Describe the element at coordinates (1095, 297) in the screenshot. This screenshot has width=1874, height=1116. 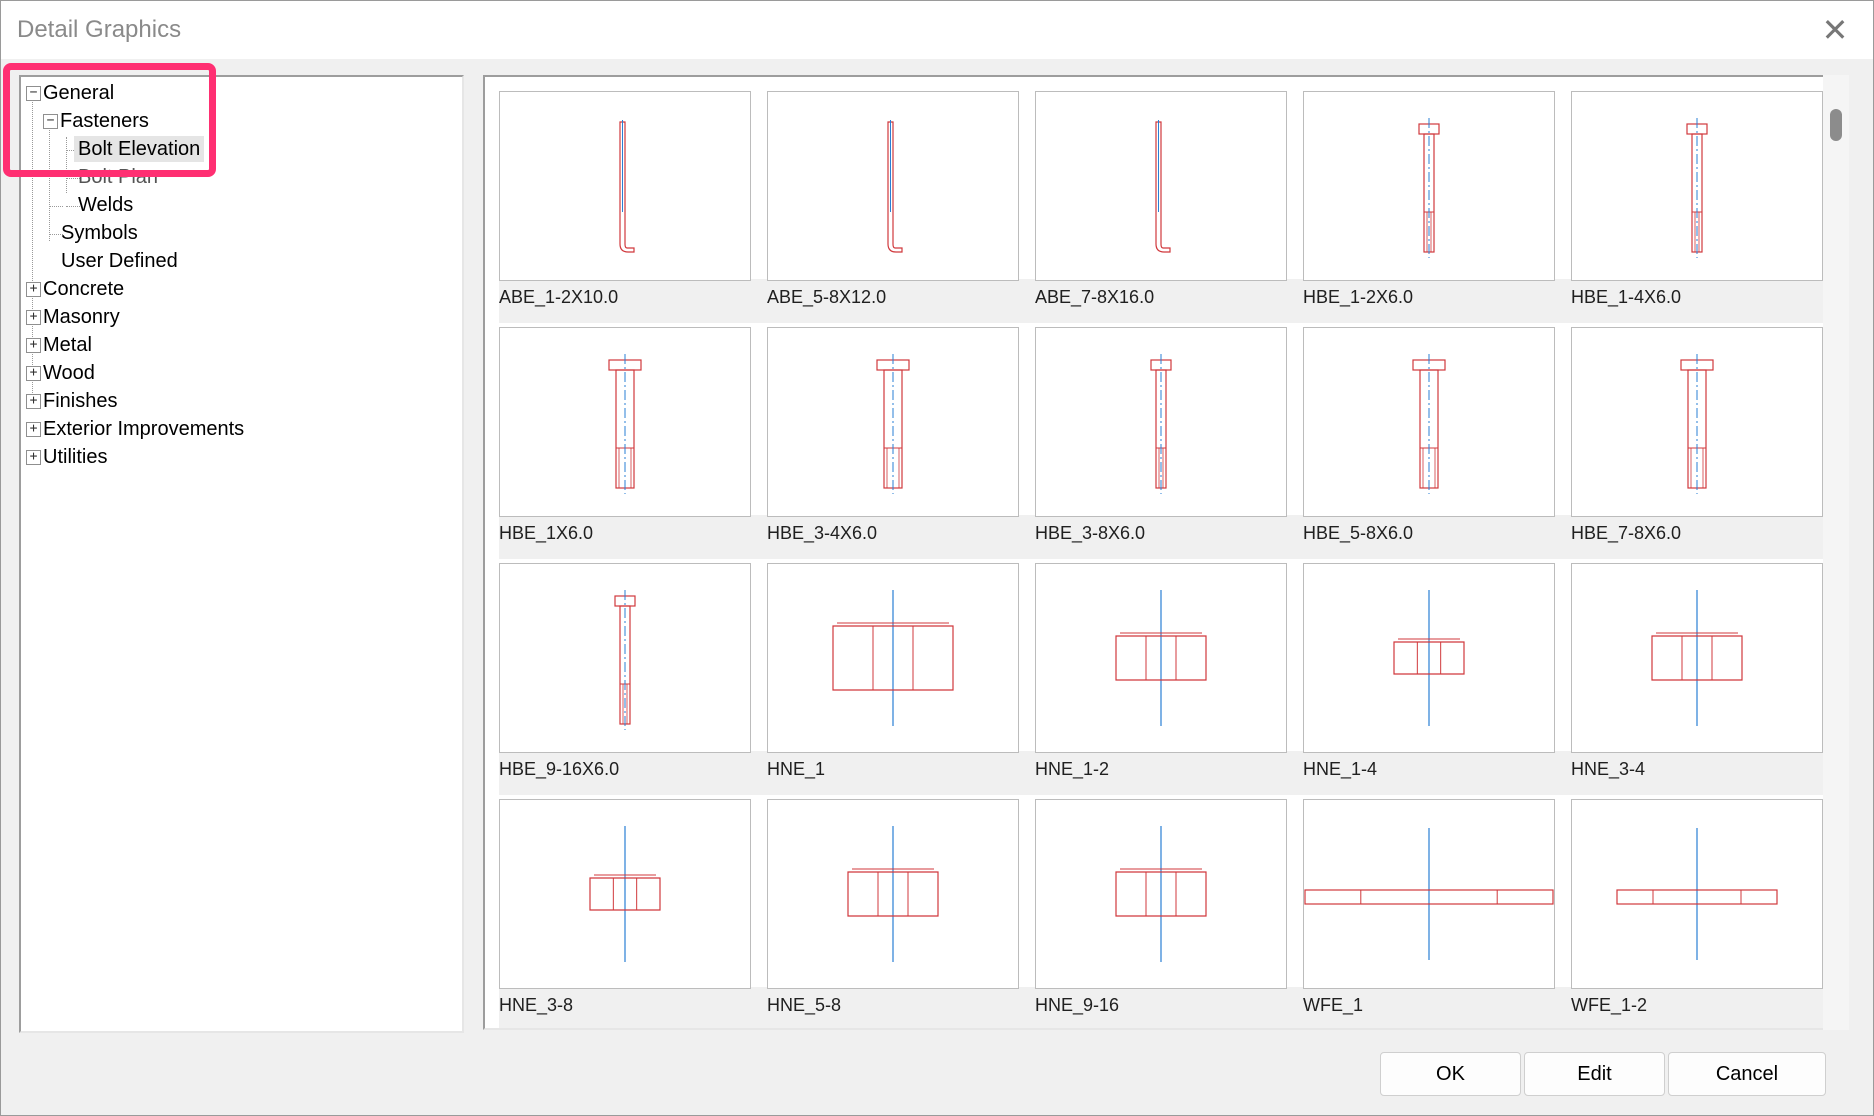
I see `graphic-label: ABE_7-8X16.0` at that location.